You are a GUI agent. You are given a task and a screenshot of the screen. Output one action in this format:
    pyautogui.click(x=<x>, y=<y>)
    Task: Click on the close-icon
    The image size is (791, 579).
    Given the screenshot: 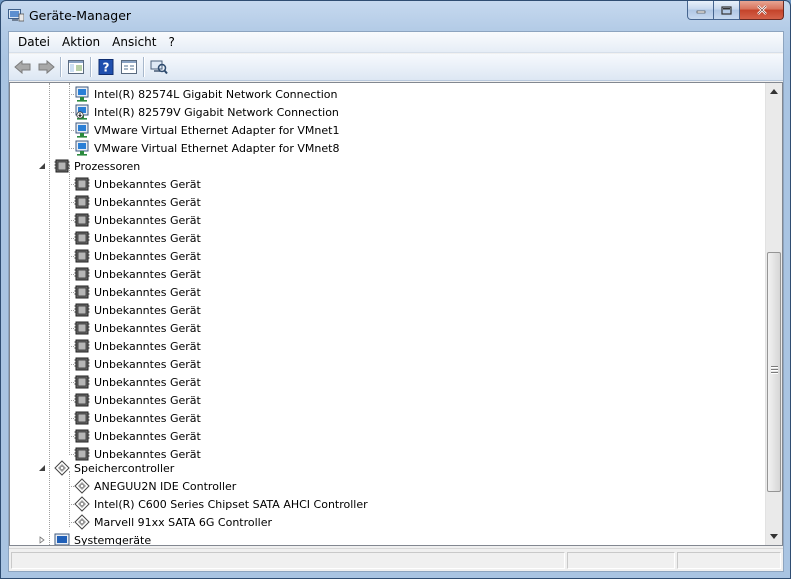 What is the action you would take?
    pyautogui.click(x=761, y=10)
    